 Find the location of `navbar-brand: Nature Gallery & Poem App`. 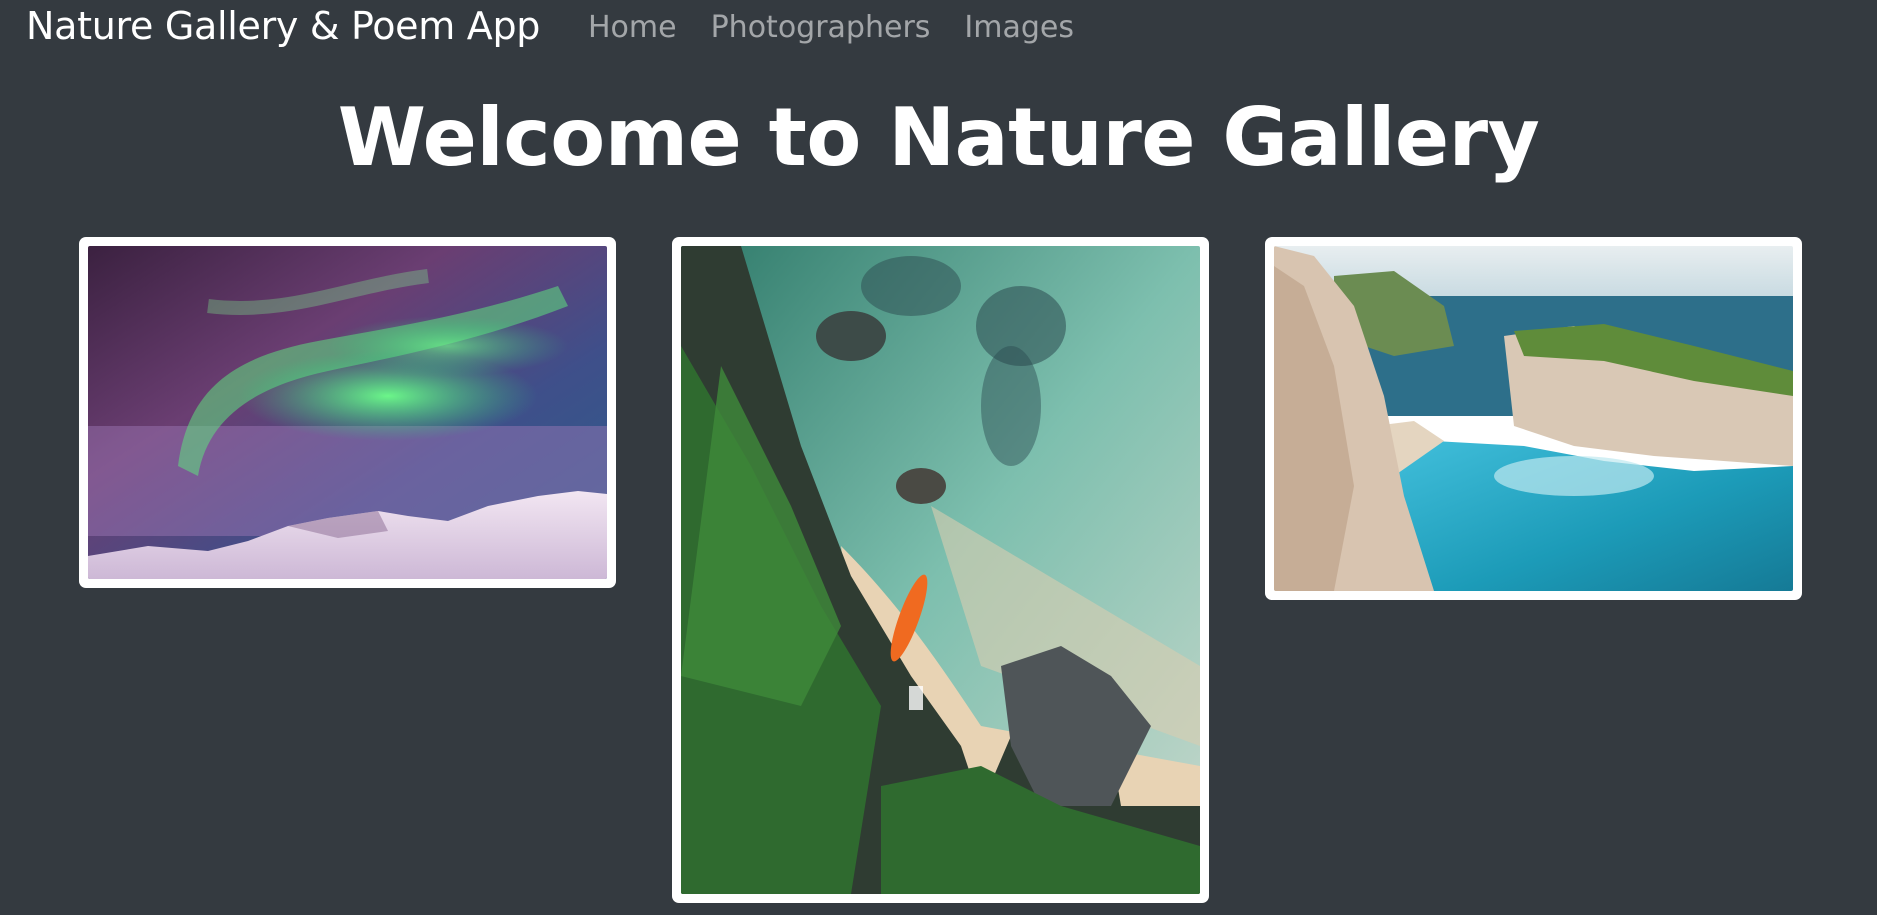

navbar-brand: Nature Gallery & Poem App is located at coordinates (283, 26).